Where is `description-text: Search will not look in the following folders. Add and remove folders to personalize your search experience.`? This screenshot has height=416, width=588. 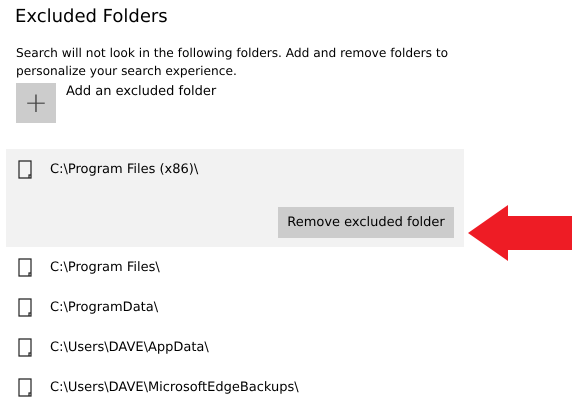 description-text: Search will not look in the following folders. Add and remove folders to personalize your search experience. is located at coordinates (233, 62).